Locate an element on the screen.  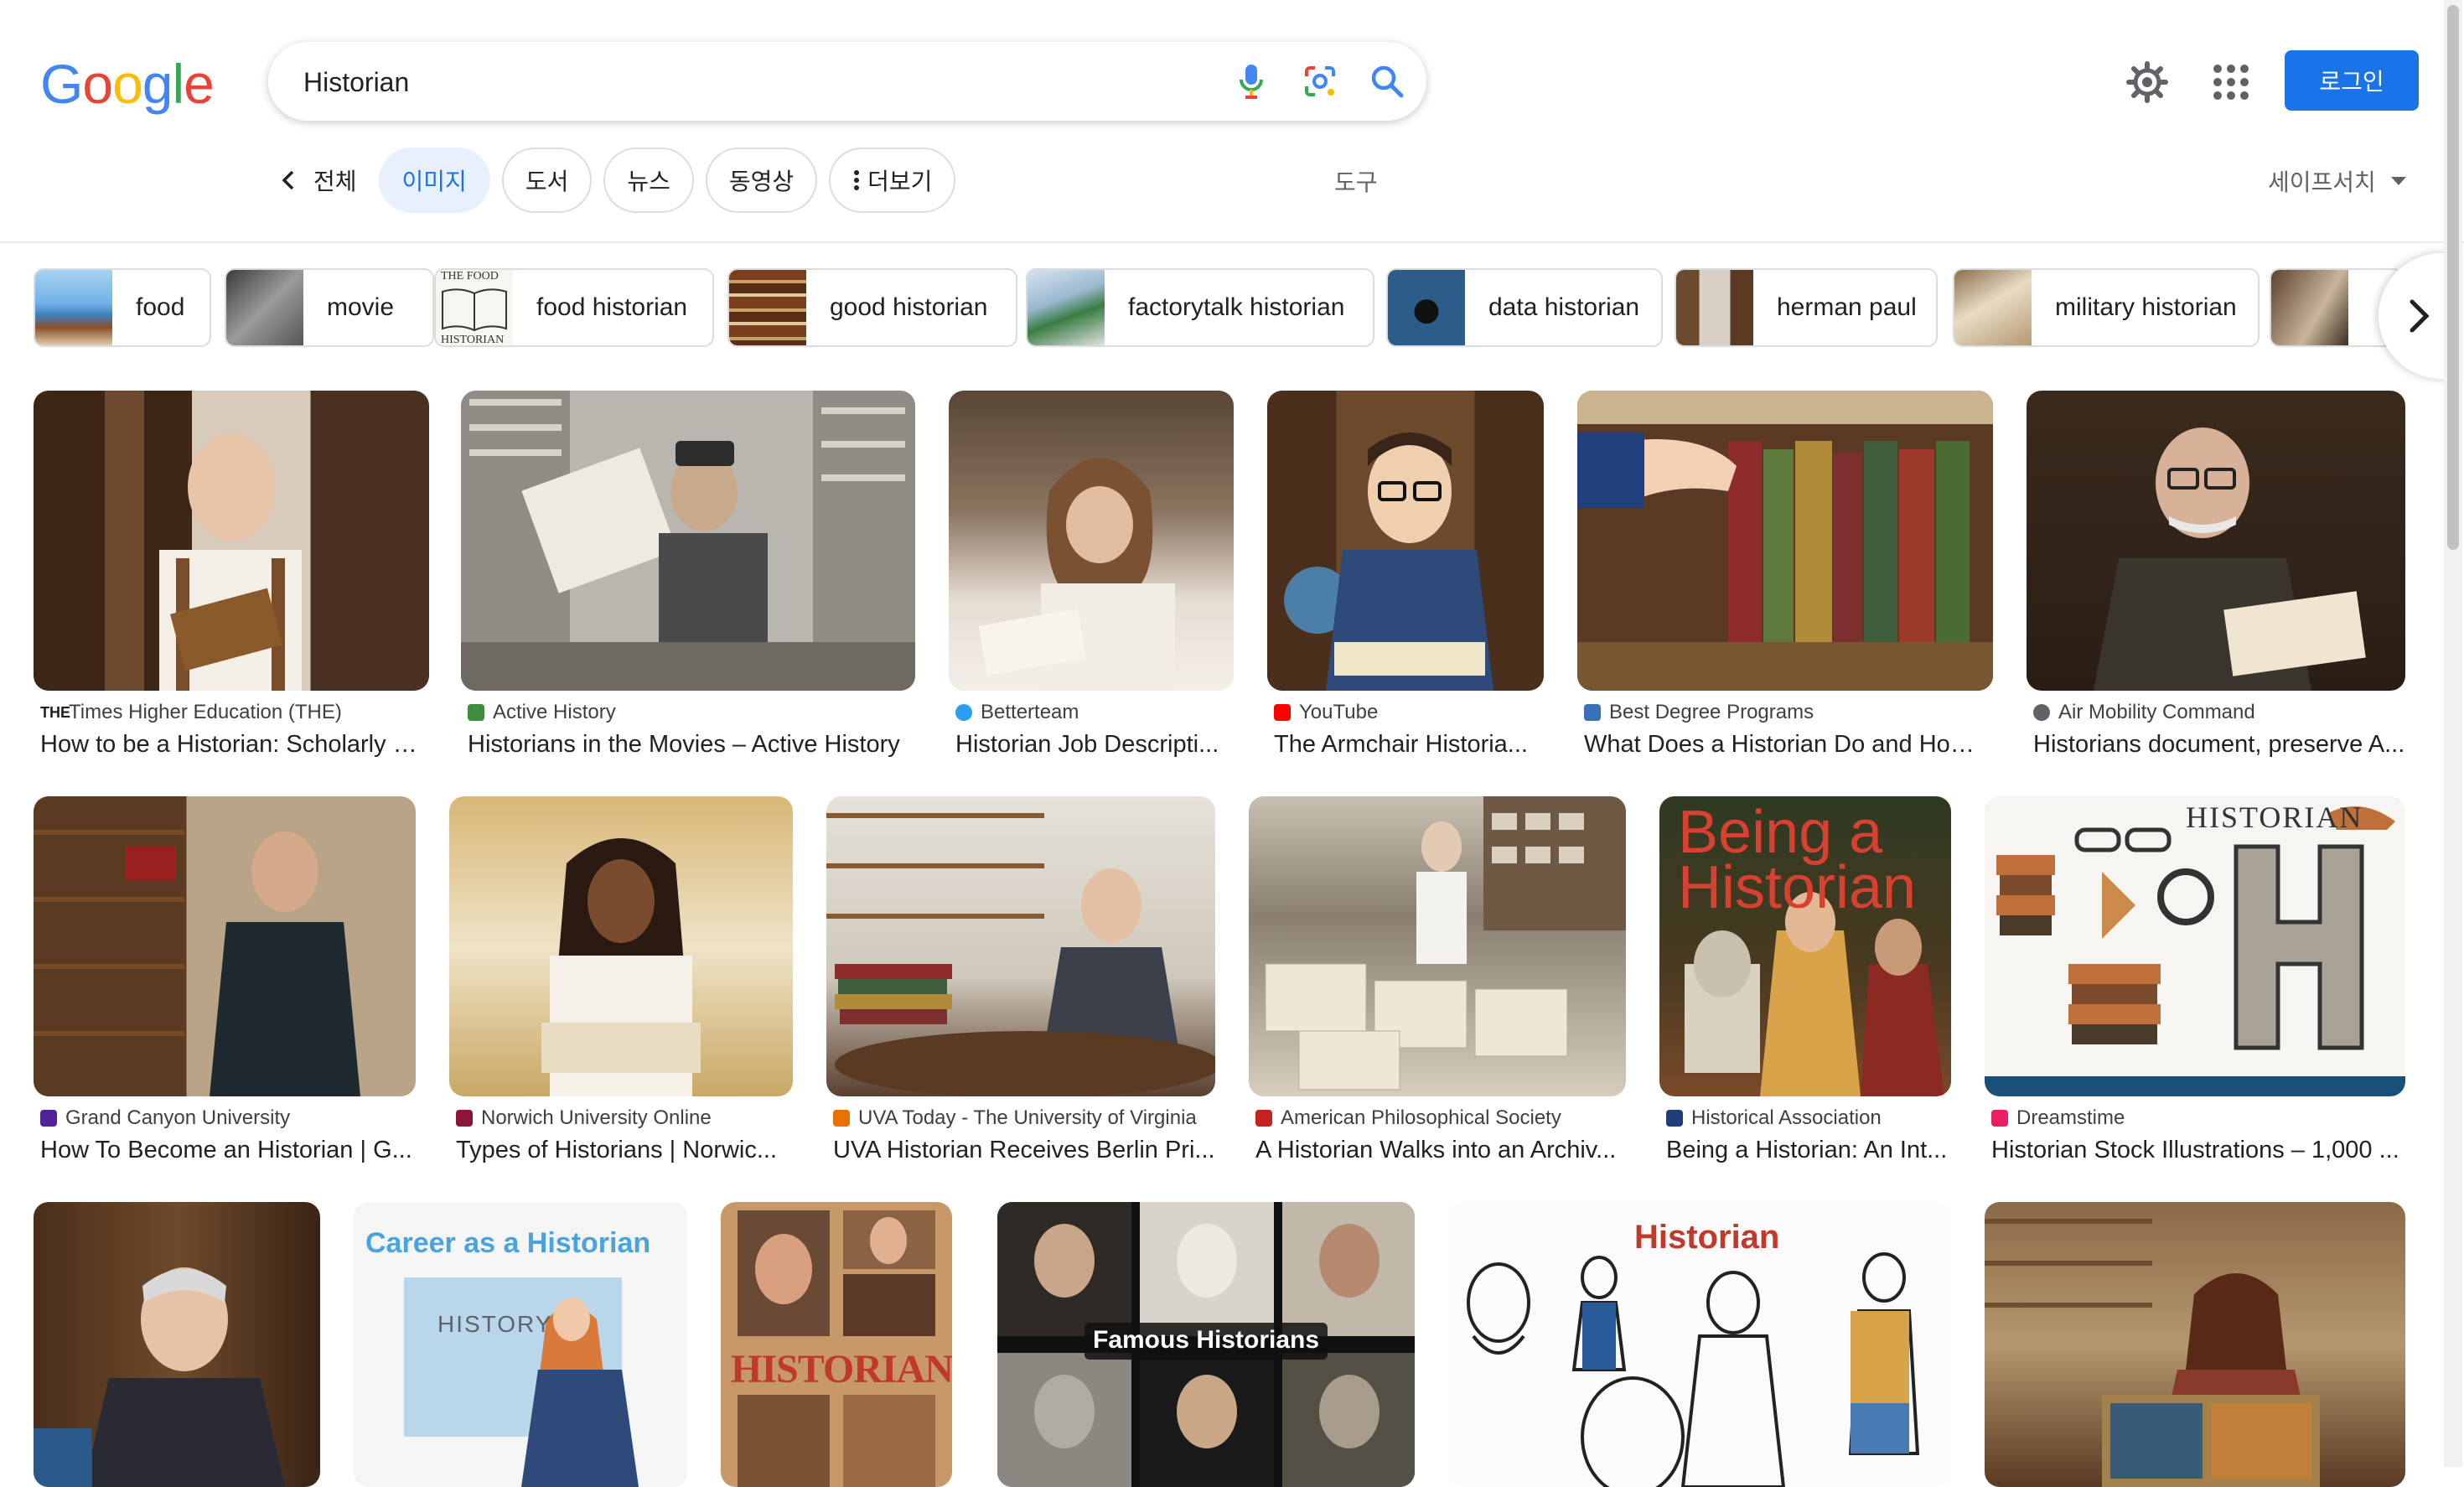
result-thumbnail: Historian is located at coordinates (1699, 1344).